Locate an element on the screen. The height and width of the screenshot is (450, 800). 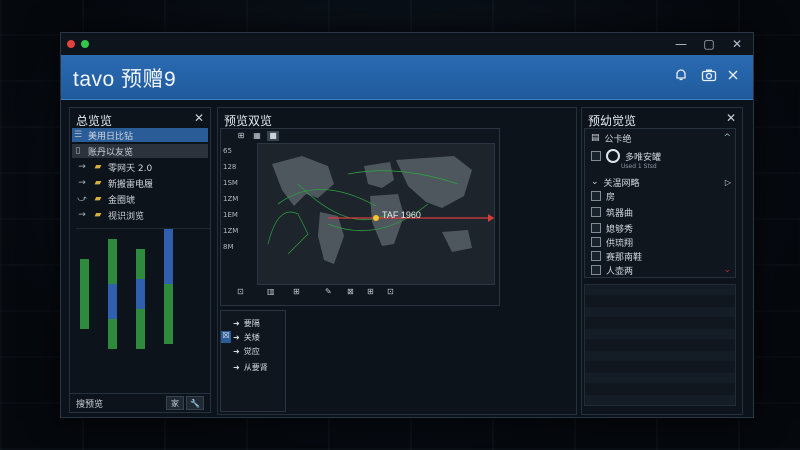
link-icon: ⤻ is located at coordinates (82, 199).